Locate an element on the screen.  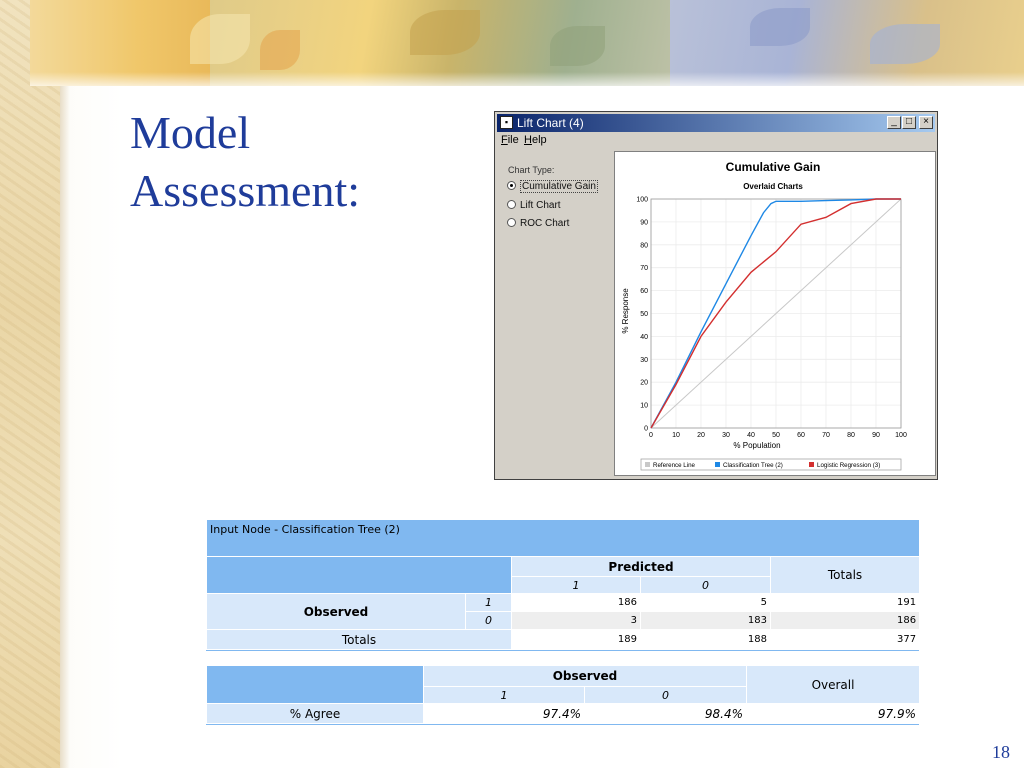
window-titlebar: ▪ Lift Chart (4) _ □ × is located at coordinates (716, 123).